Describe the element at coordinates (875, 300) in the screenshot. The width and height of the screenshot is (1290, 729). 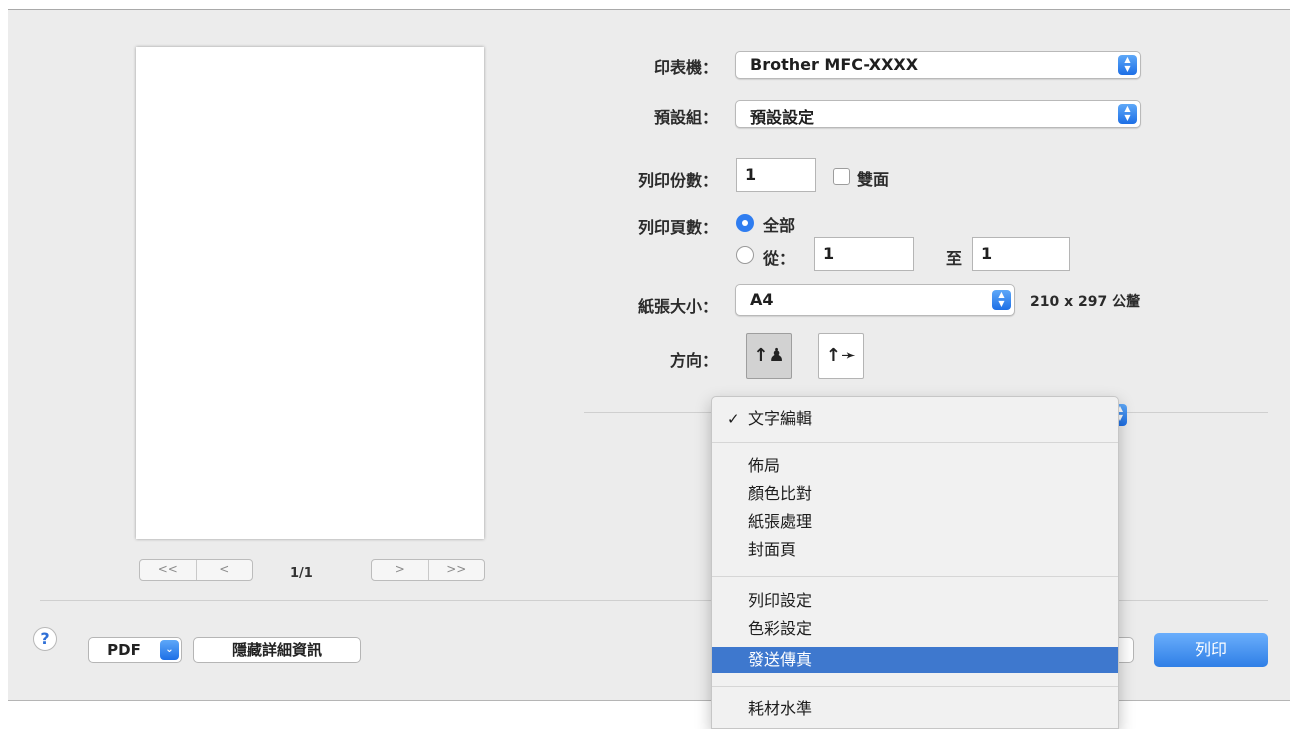
I see `paper-size-select: A4 ▲ ▼` at that location.